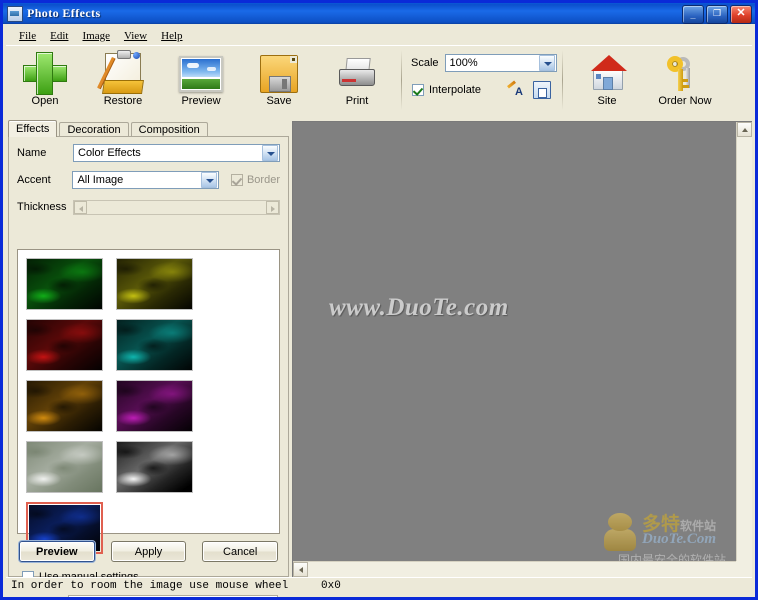 The image size is (758, 600). I want to click on menu-file-label: File, so click(28, 35).